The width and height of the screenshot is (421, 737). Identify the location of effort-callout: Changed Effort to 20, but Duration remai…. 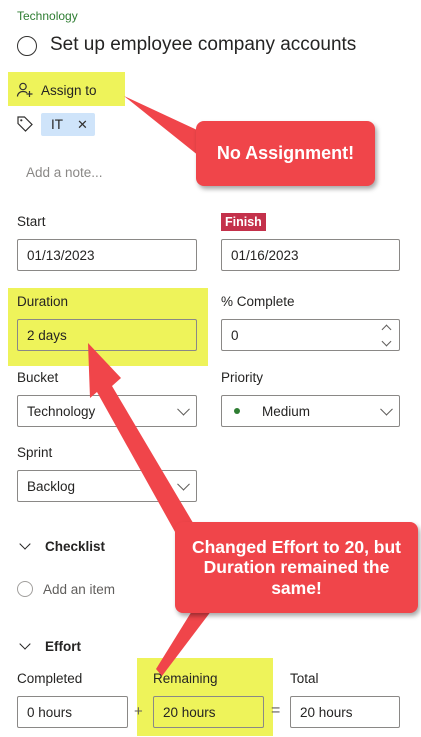
(296, 567).